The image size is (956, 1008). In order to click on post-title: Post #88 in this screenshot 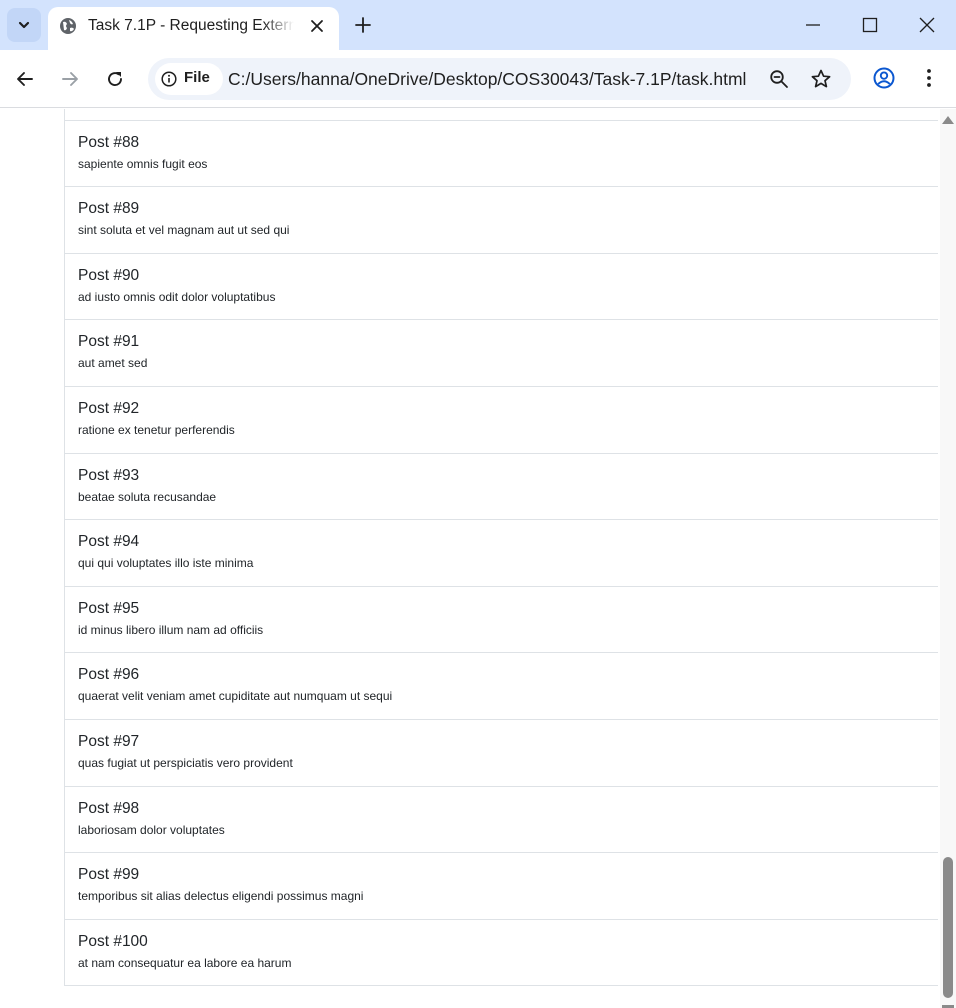, I will do `click(109, 142)`.